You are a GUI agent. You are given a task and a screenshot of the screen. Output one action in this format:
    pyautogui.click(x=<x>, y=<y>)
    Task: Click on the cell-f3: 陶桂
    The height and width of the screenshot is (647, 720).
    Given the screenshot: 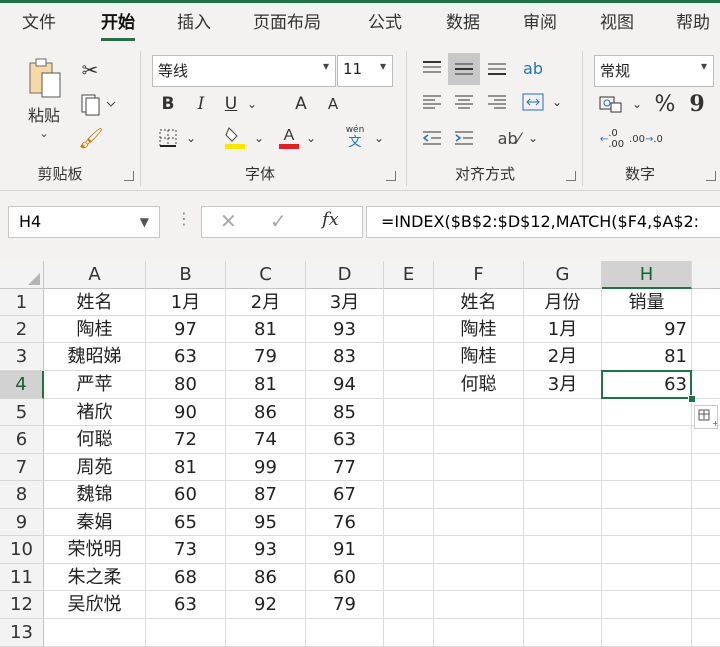 What is the action you would take?
    pyautogui.click(x=479, y=357)
    